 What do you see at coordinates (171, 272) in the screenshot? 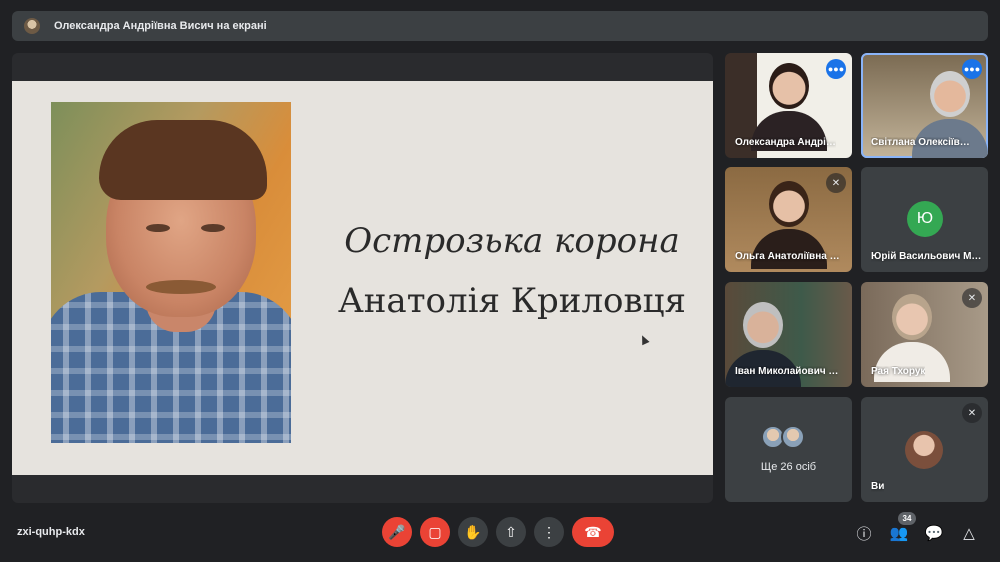
I see `slide-portrait-photo` at bounding box center [171, 272].